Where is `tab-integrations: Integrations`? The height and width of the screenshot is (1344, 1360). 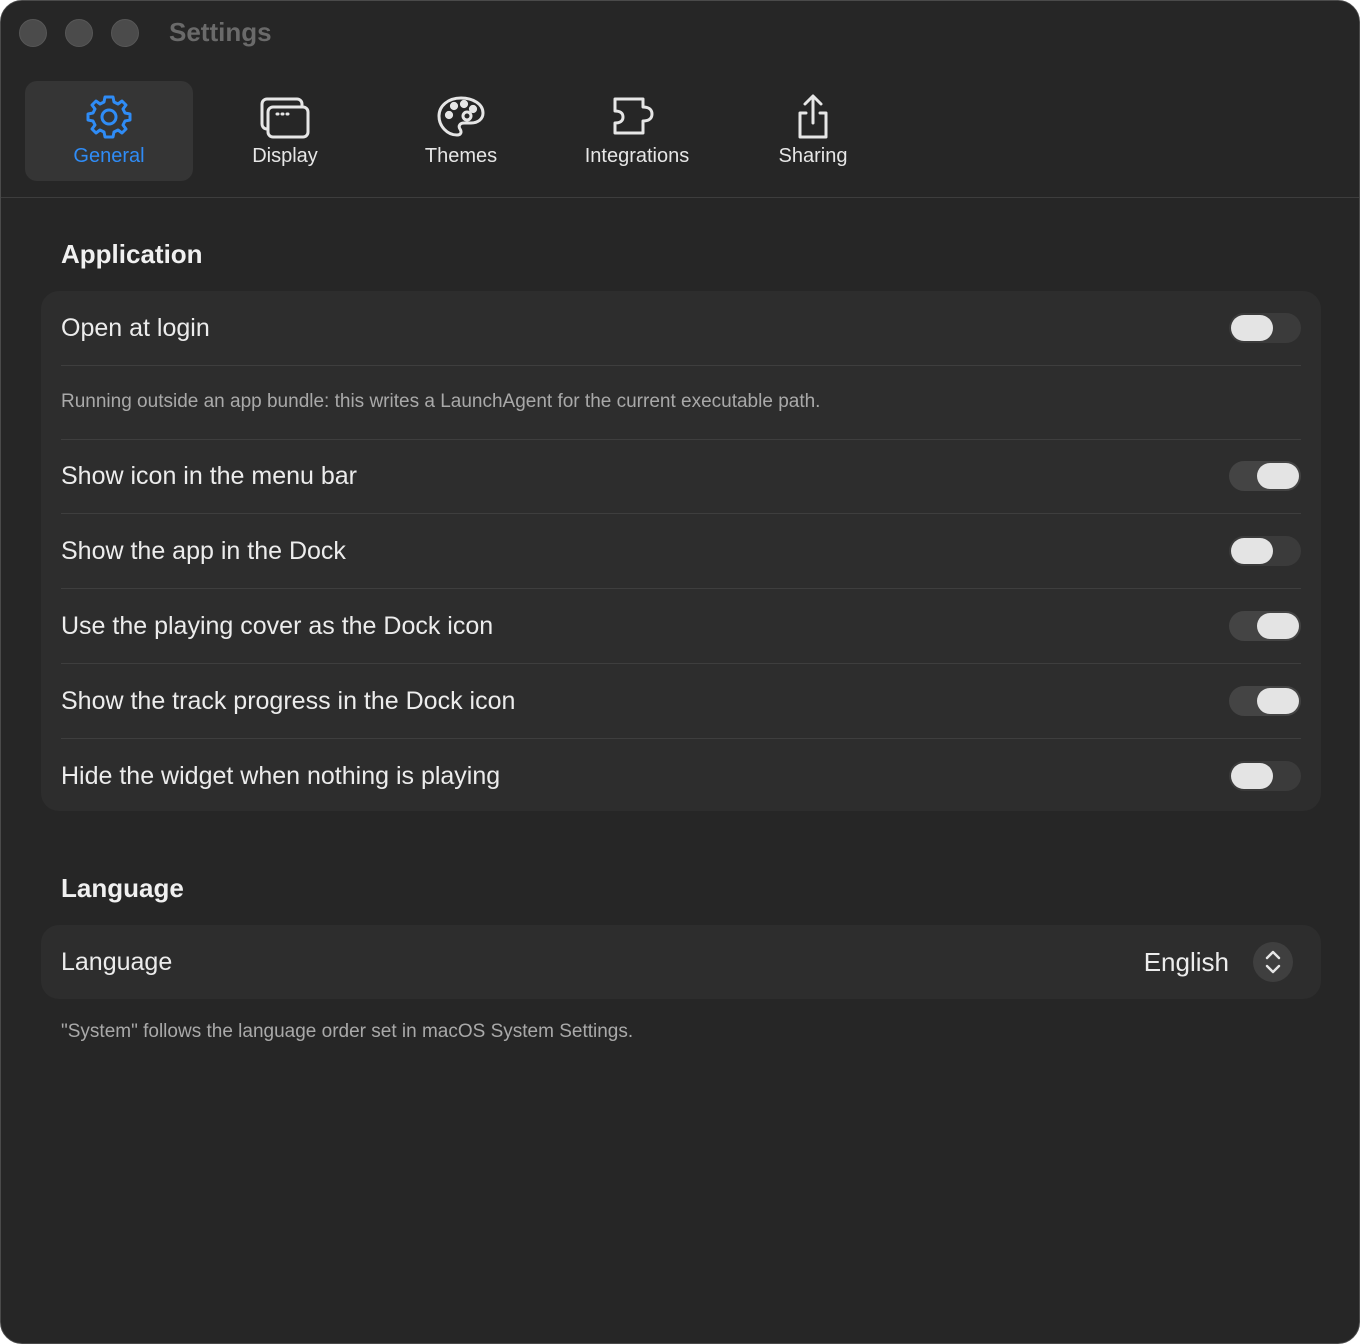 tab-integrations: Integrations is located at coordinates (637, 131).